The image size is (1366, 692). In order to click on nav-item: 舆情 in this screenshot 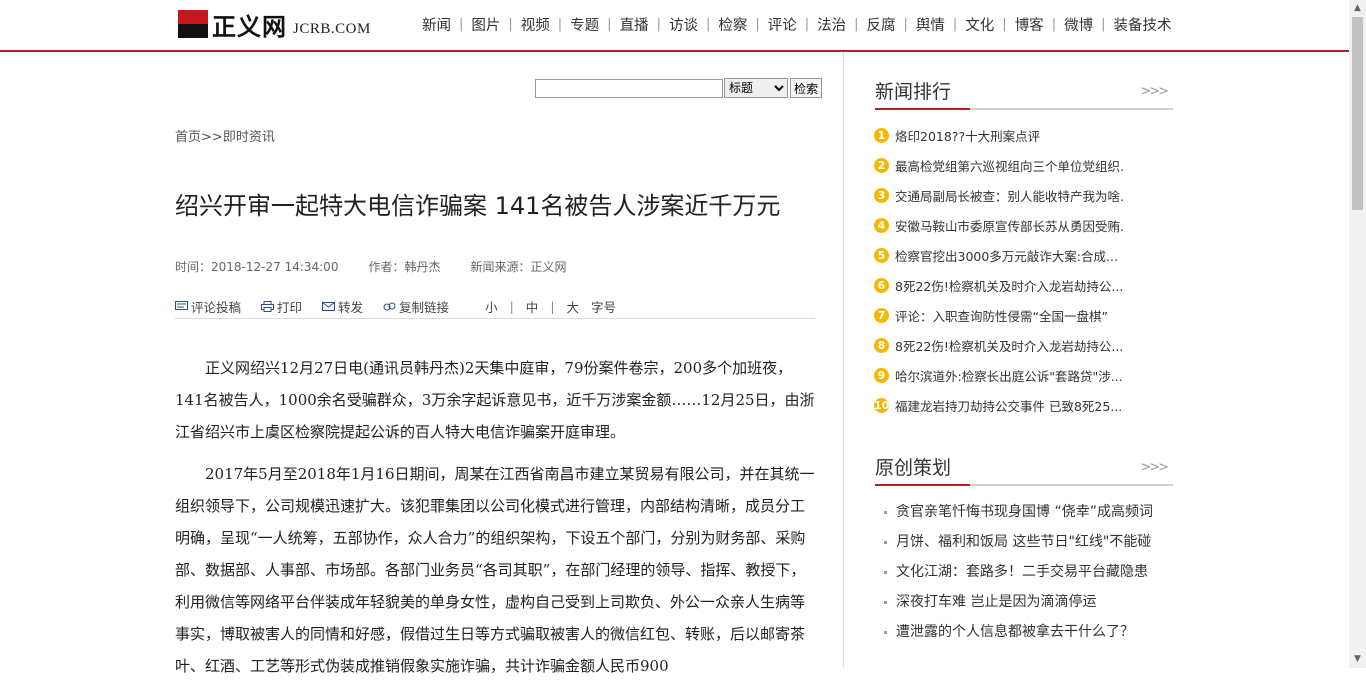, I will do `click(930, 24)`.